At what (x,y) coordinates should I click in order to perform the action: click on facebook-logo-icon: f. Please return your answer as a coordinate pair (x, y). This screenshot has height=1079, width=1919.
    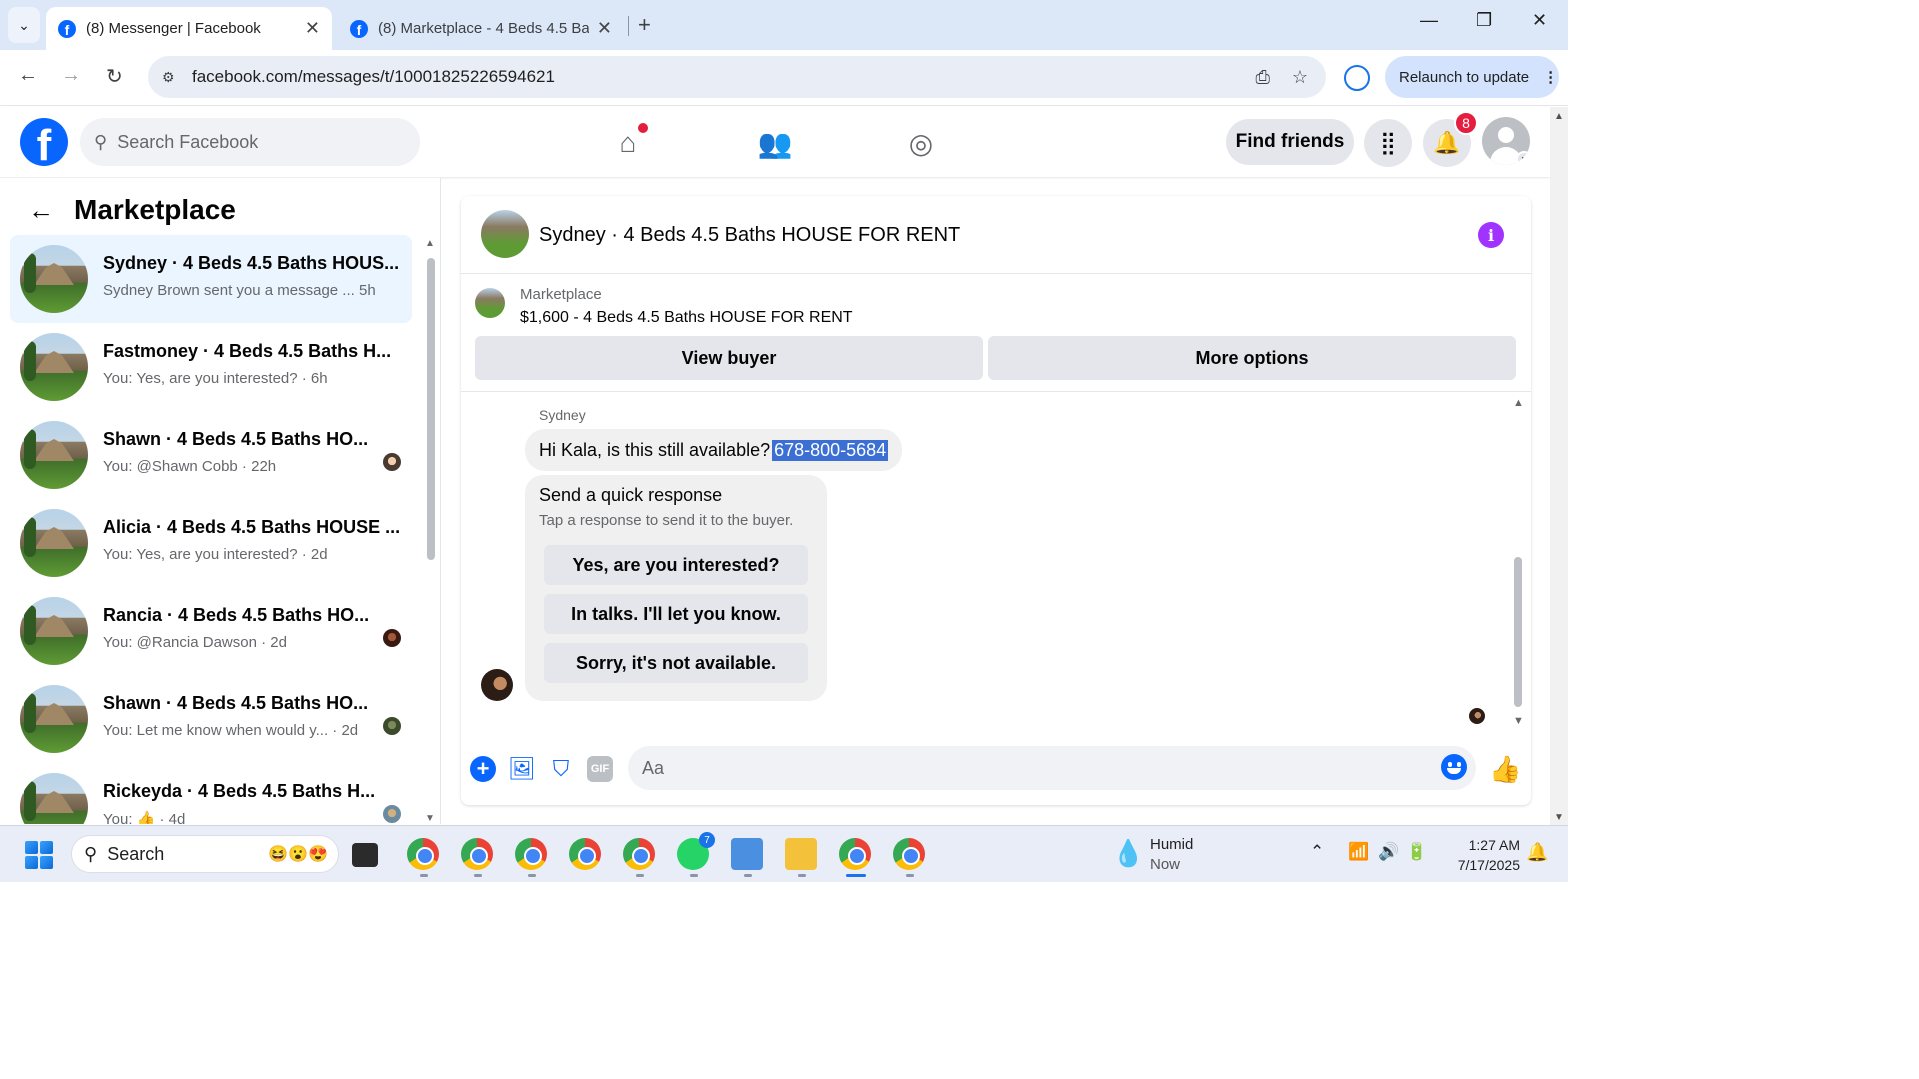
    Looking at the image, I should click on (44, 142).